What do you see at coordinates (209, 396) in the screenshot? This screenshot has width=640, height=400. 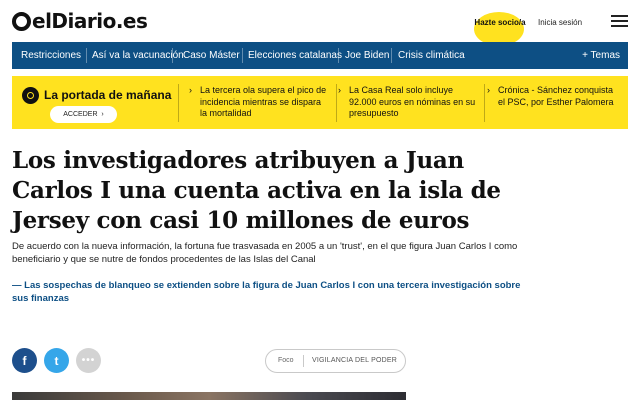 I see `article-photo` at bounding box center [209, 396].